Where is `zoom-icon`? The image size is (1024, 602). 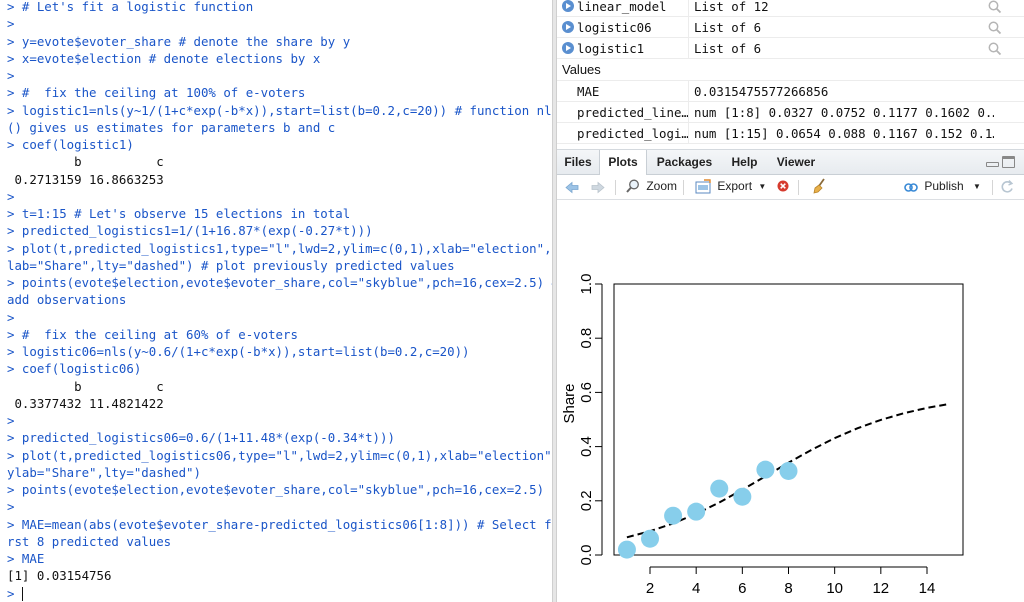
zoom-icon is located at coordinates (632, 186).